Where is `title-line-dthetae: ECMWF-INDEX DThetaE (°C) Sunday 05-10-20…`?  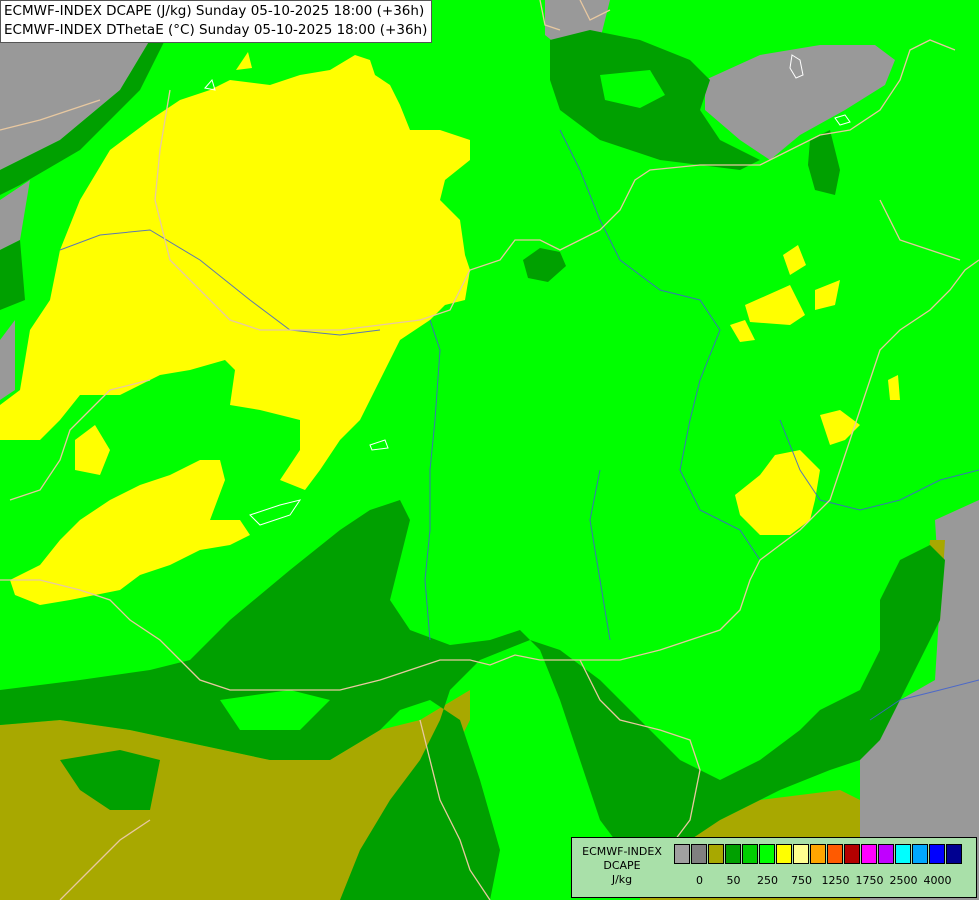
title-line-dthetae: ECMWF-INDEX DThetaE (°C) Sunday 05-10-20… is located at coordinates (216, 30).